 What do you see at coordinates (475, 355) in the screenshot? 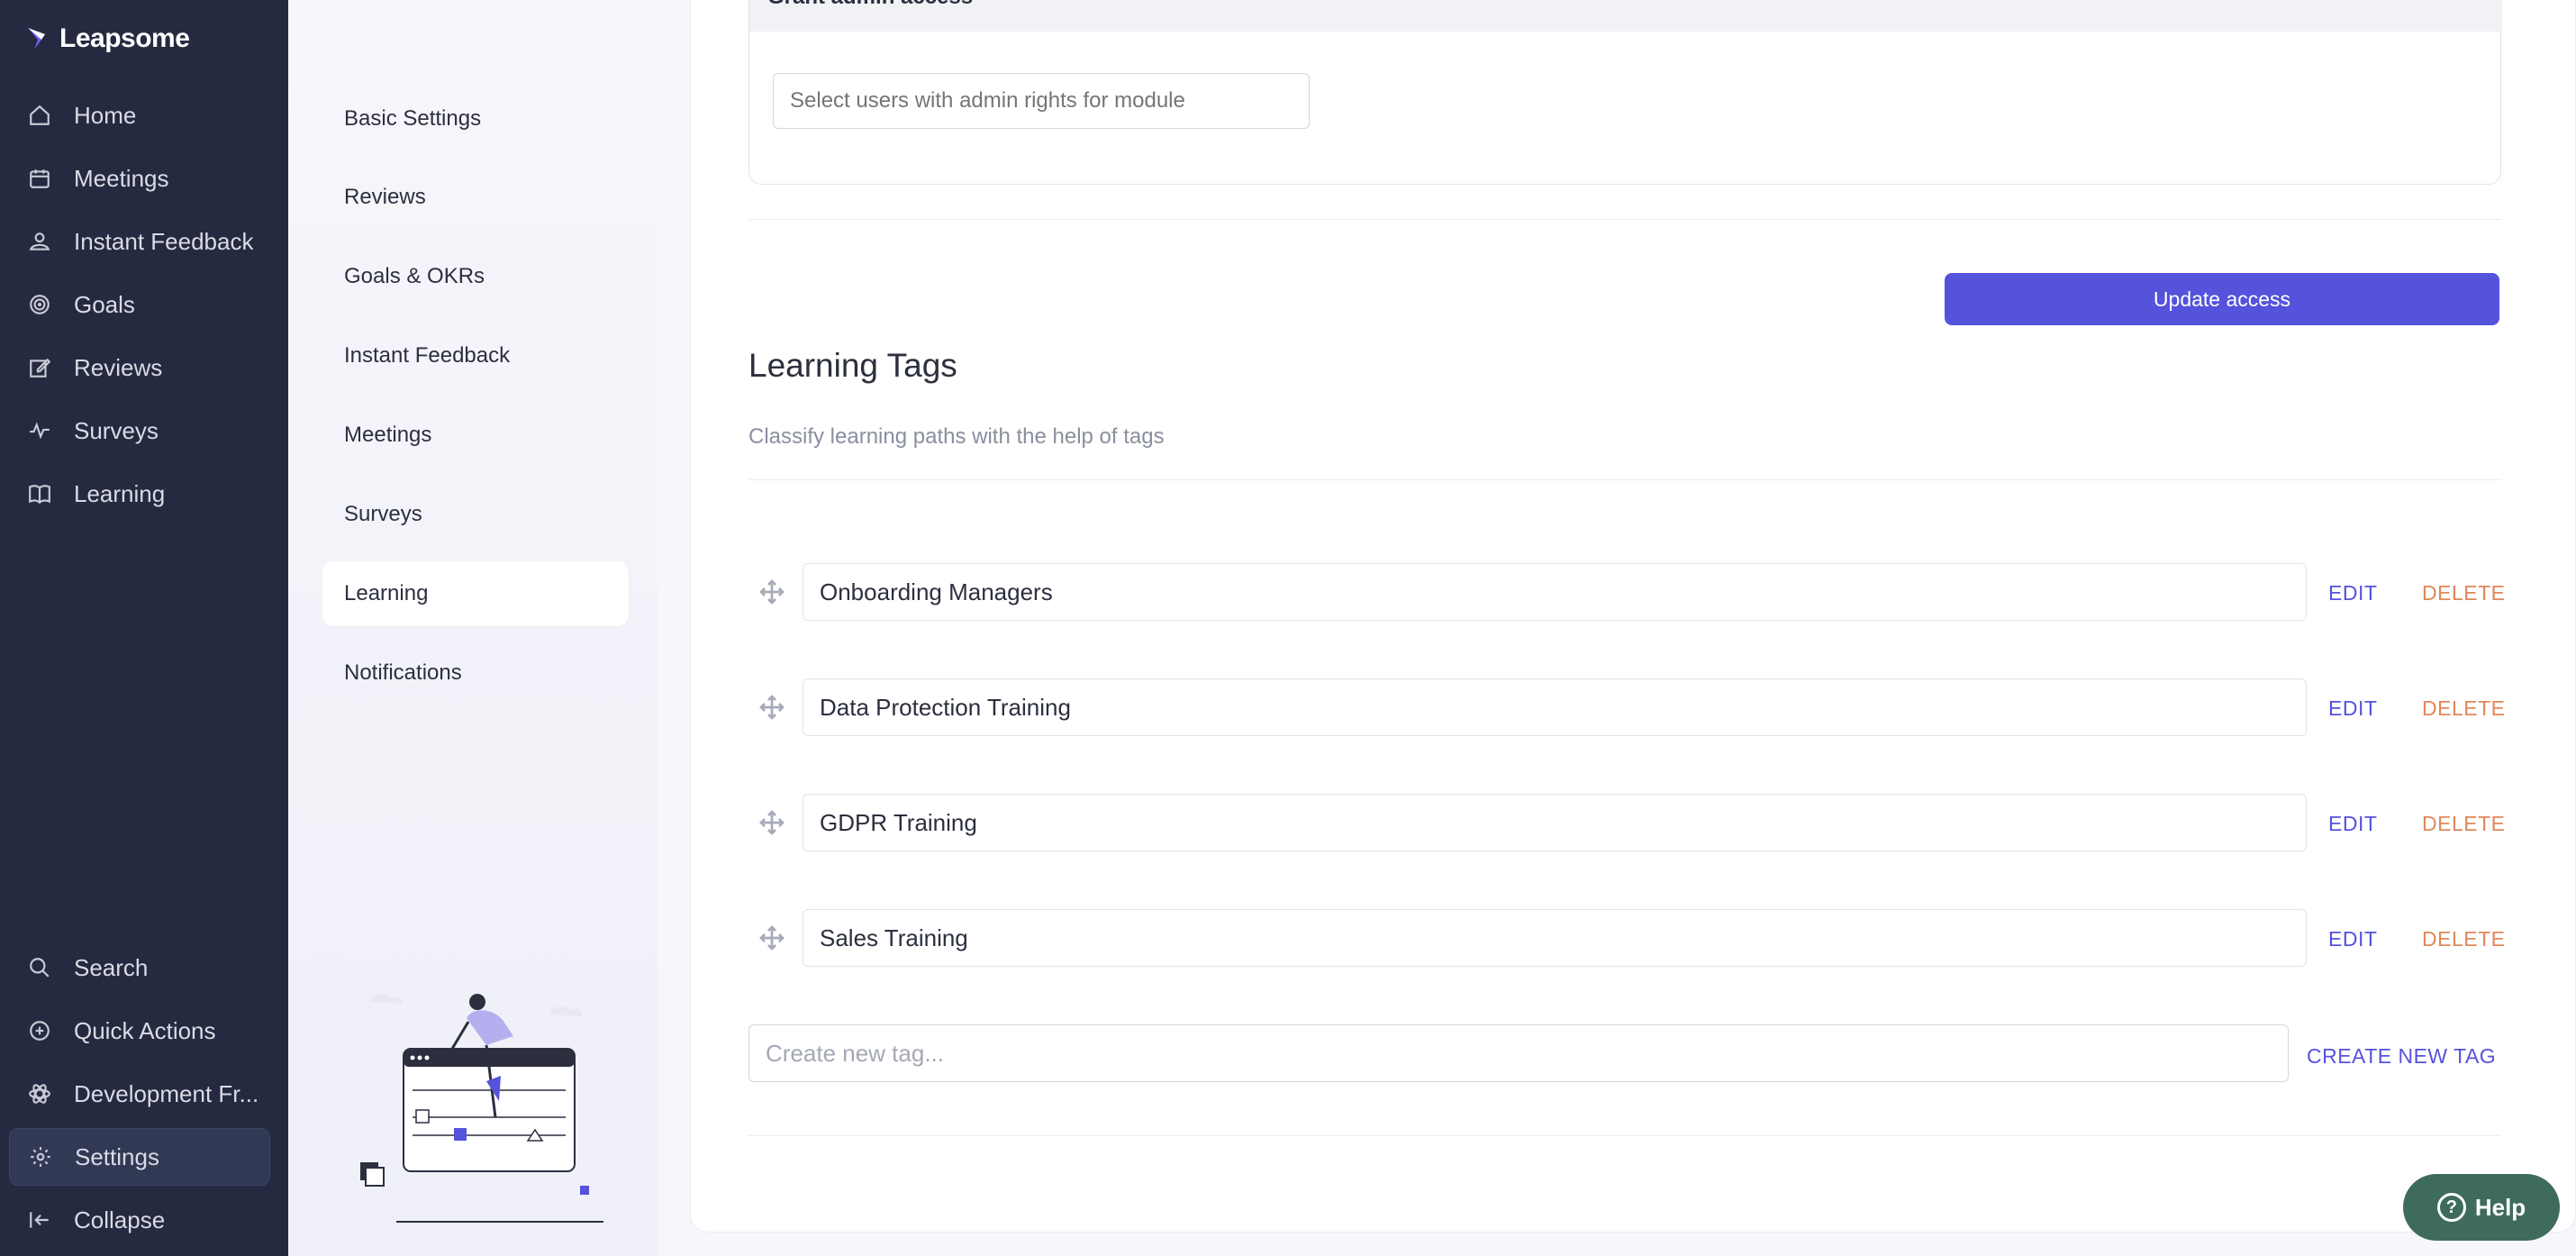
I see `settings-menu-instant-feedback: Instant Feedback` at bounding box center [475, 355].